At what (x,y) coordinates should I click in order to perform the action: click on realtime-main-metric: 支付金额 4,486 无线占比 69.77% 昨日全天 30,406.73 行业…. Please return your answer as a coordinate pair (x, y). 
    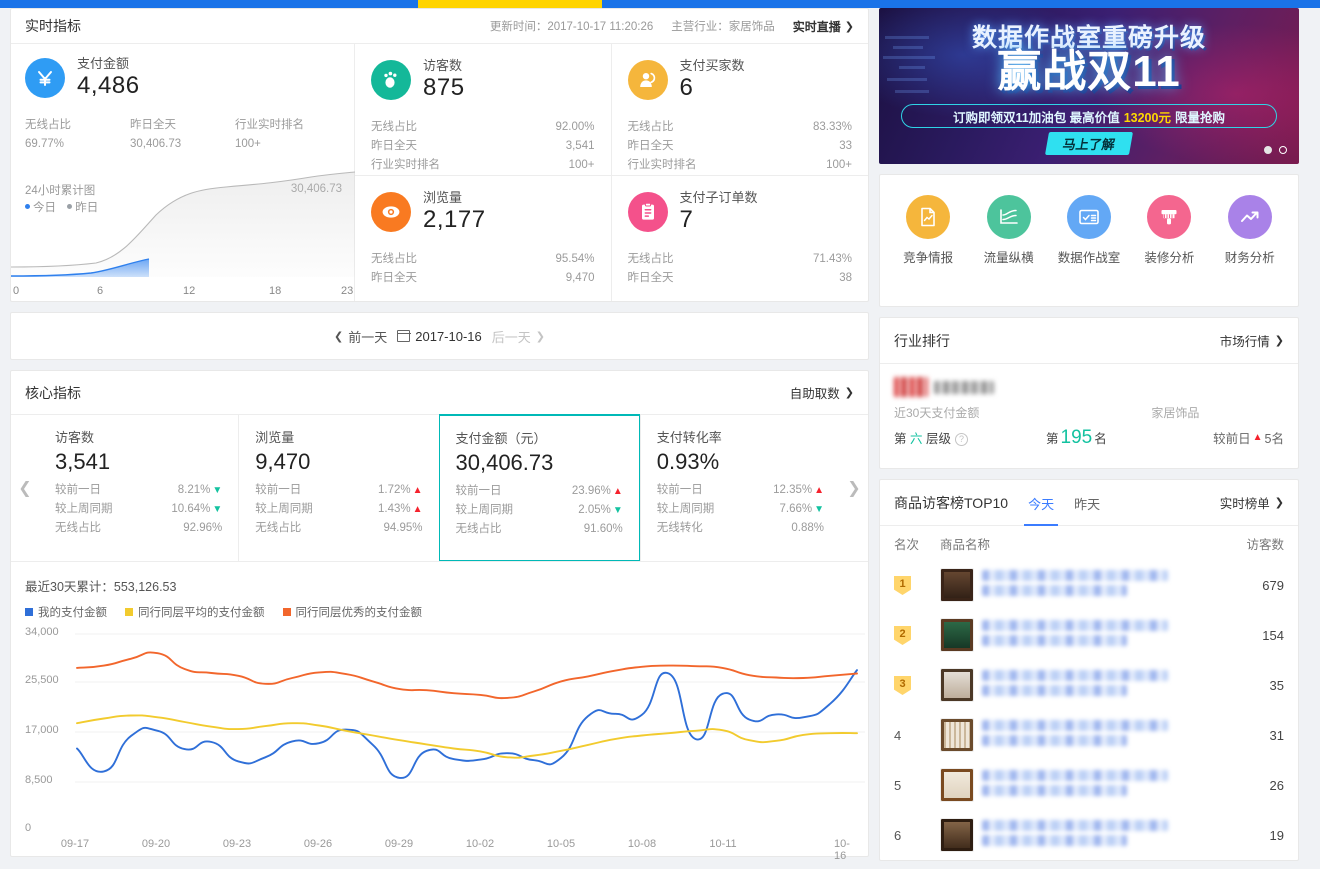
    Looking at the image, I should click on (183, 172).